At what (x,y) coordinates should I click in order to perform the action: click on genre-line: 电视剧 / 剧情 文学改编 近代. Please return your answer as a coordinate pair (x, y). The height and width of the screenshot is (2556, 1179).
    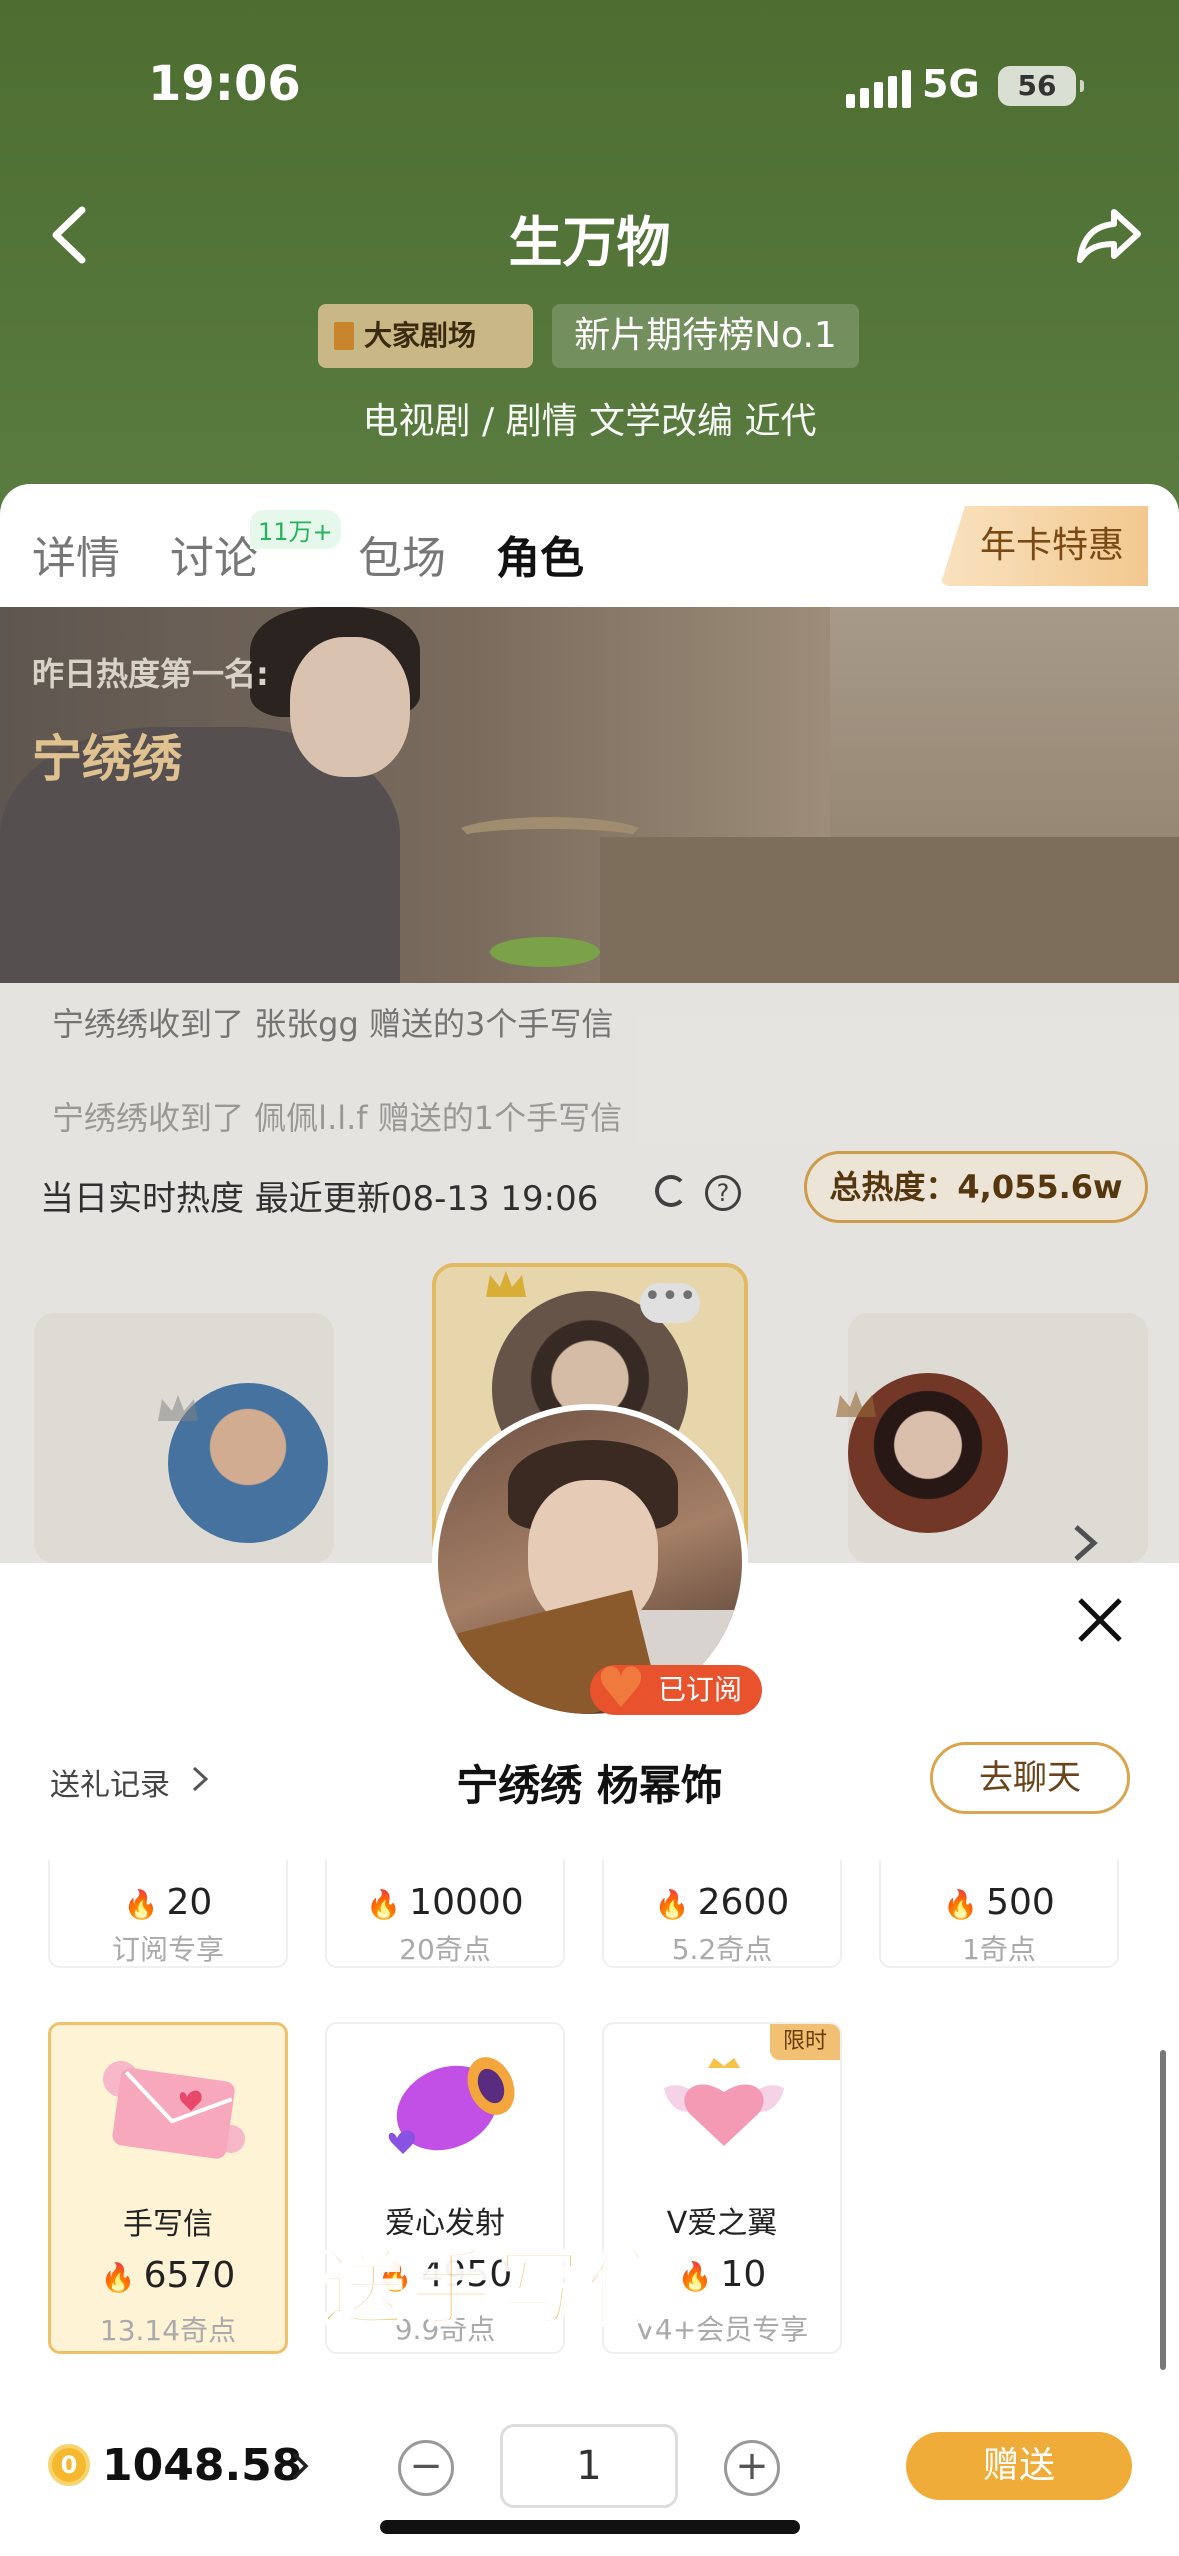
    Looking at the image, I should click on (589, 421).